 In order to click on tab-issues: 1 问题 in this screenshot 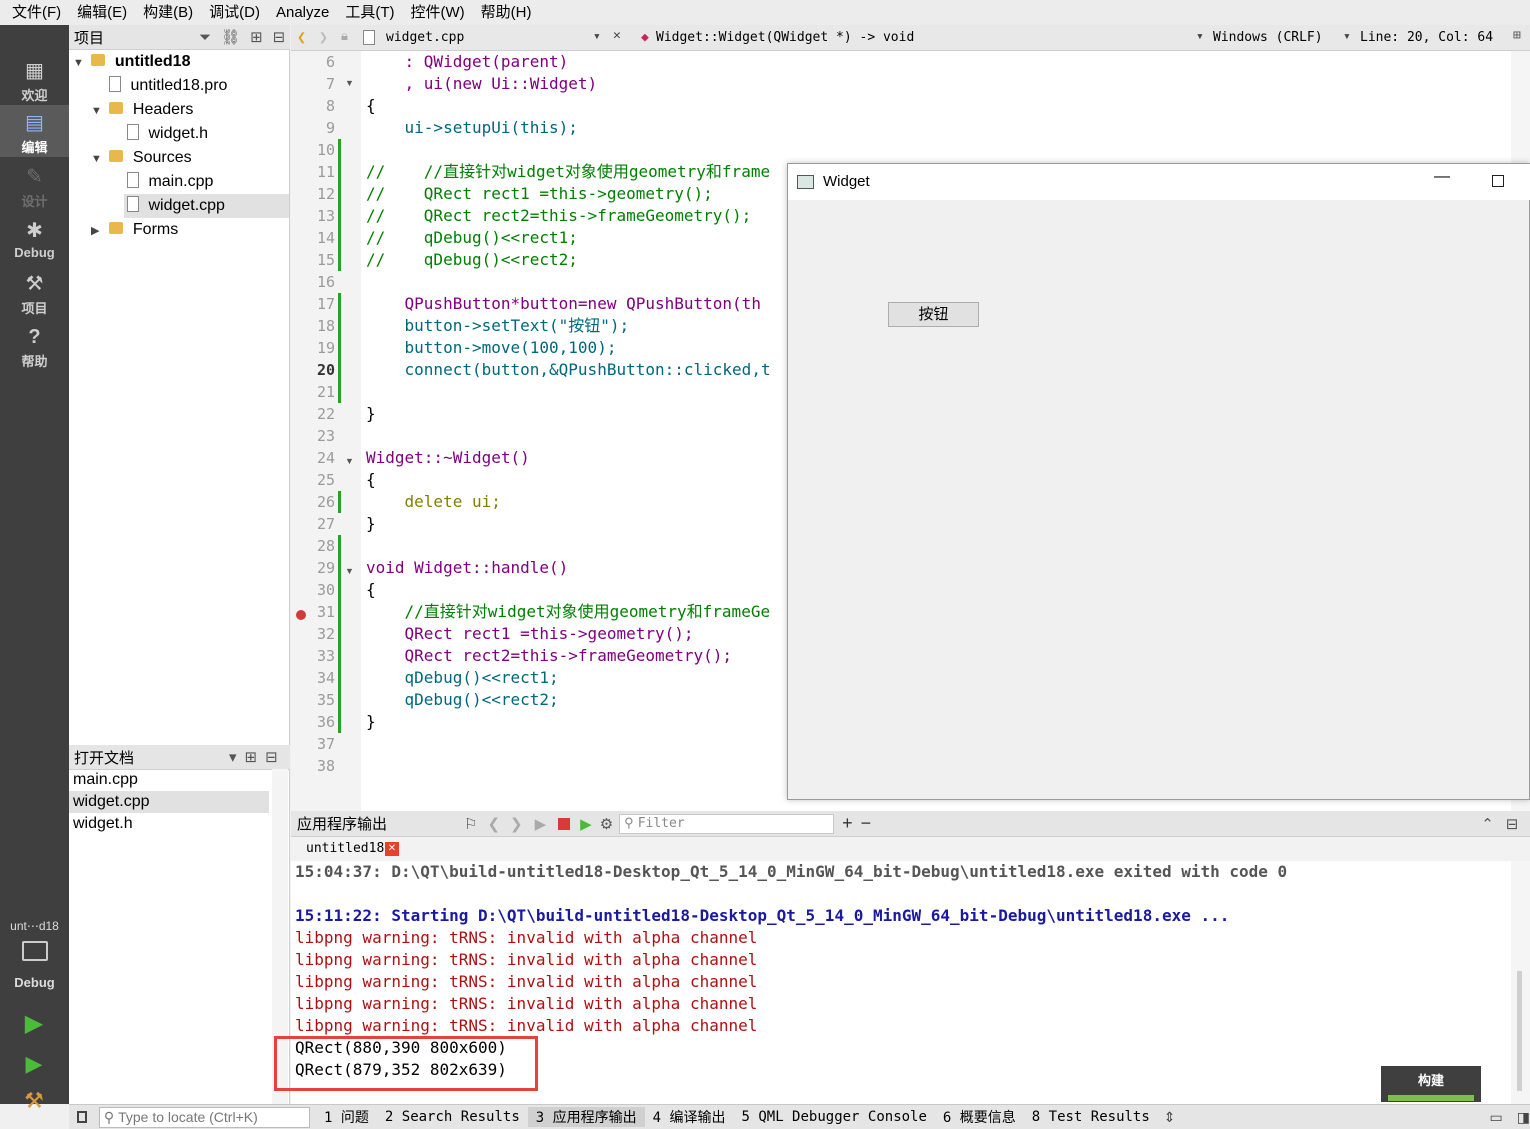, I will do `click(346, 1117)`.